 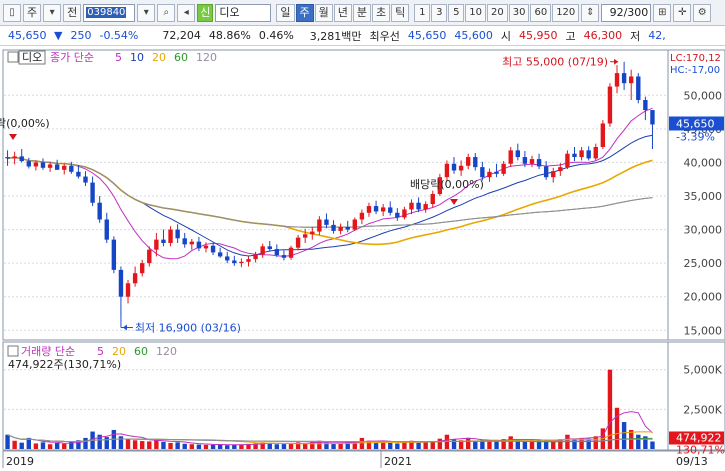 What do you see at coordinates (32, 57) in the screenshot?
I see `price-badge: 디오` at bounding box center [32, 57].